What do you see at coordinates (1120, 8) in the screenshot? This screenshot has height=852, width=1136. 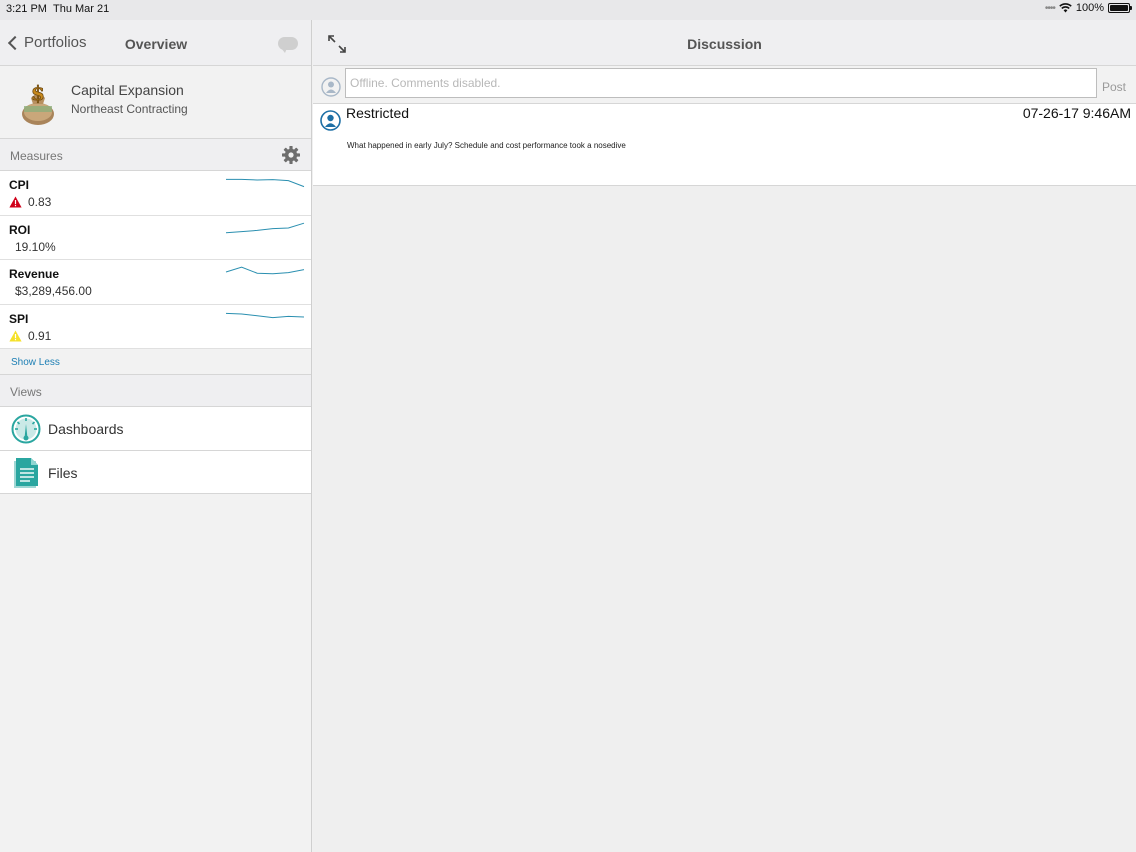 I see `battery-icon` at bounding box center [1120, 8].